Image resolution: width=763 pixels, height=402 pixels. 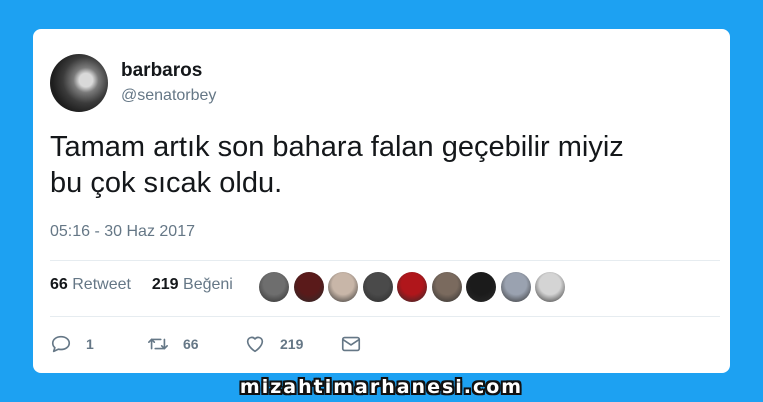 I want to click on watermark: mizahtimarhanesi.com, so click(x=381, y=387).